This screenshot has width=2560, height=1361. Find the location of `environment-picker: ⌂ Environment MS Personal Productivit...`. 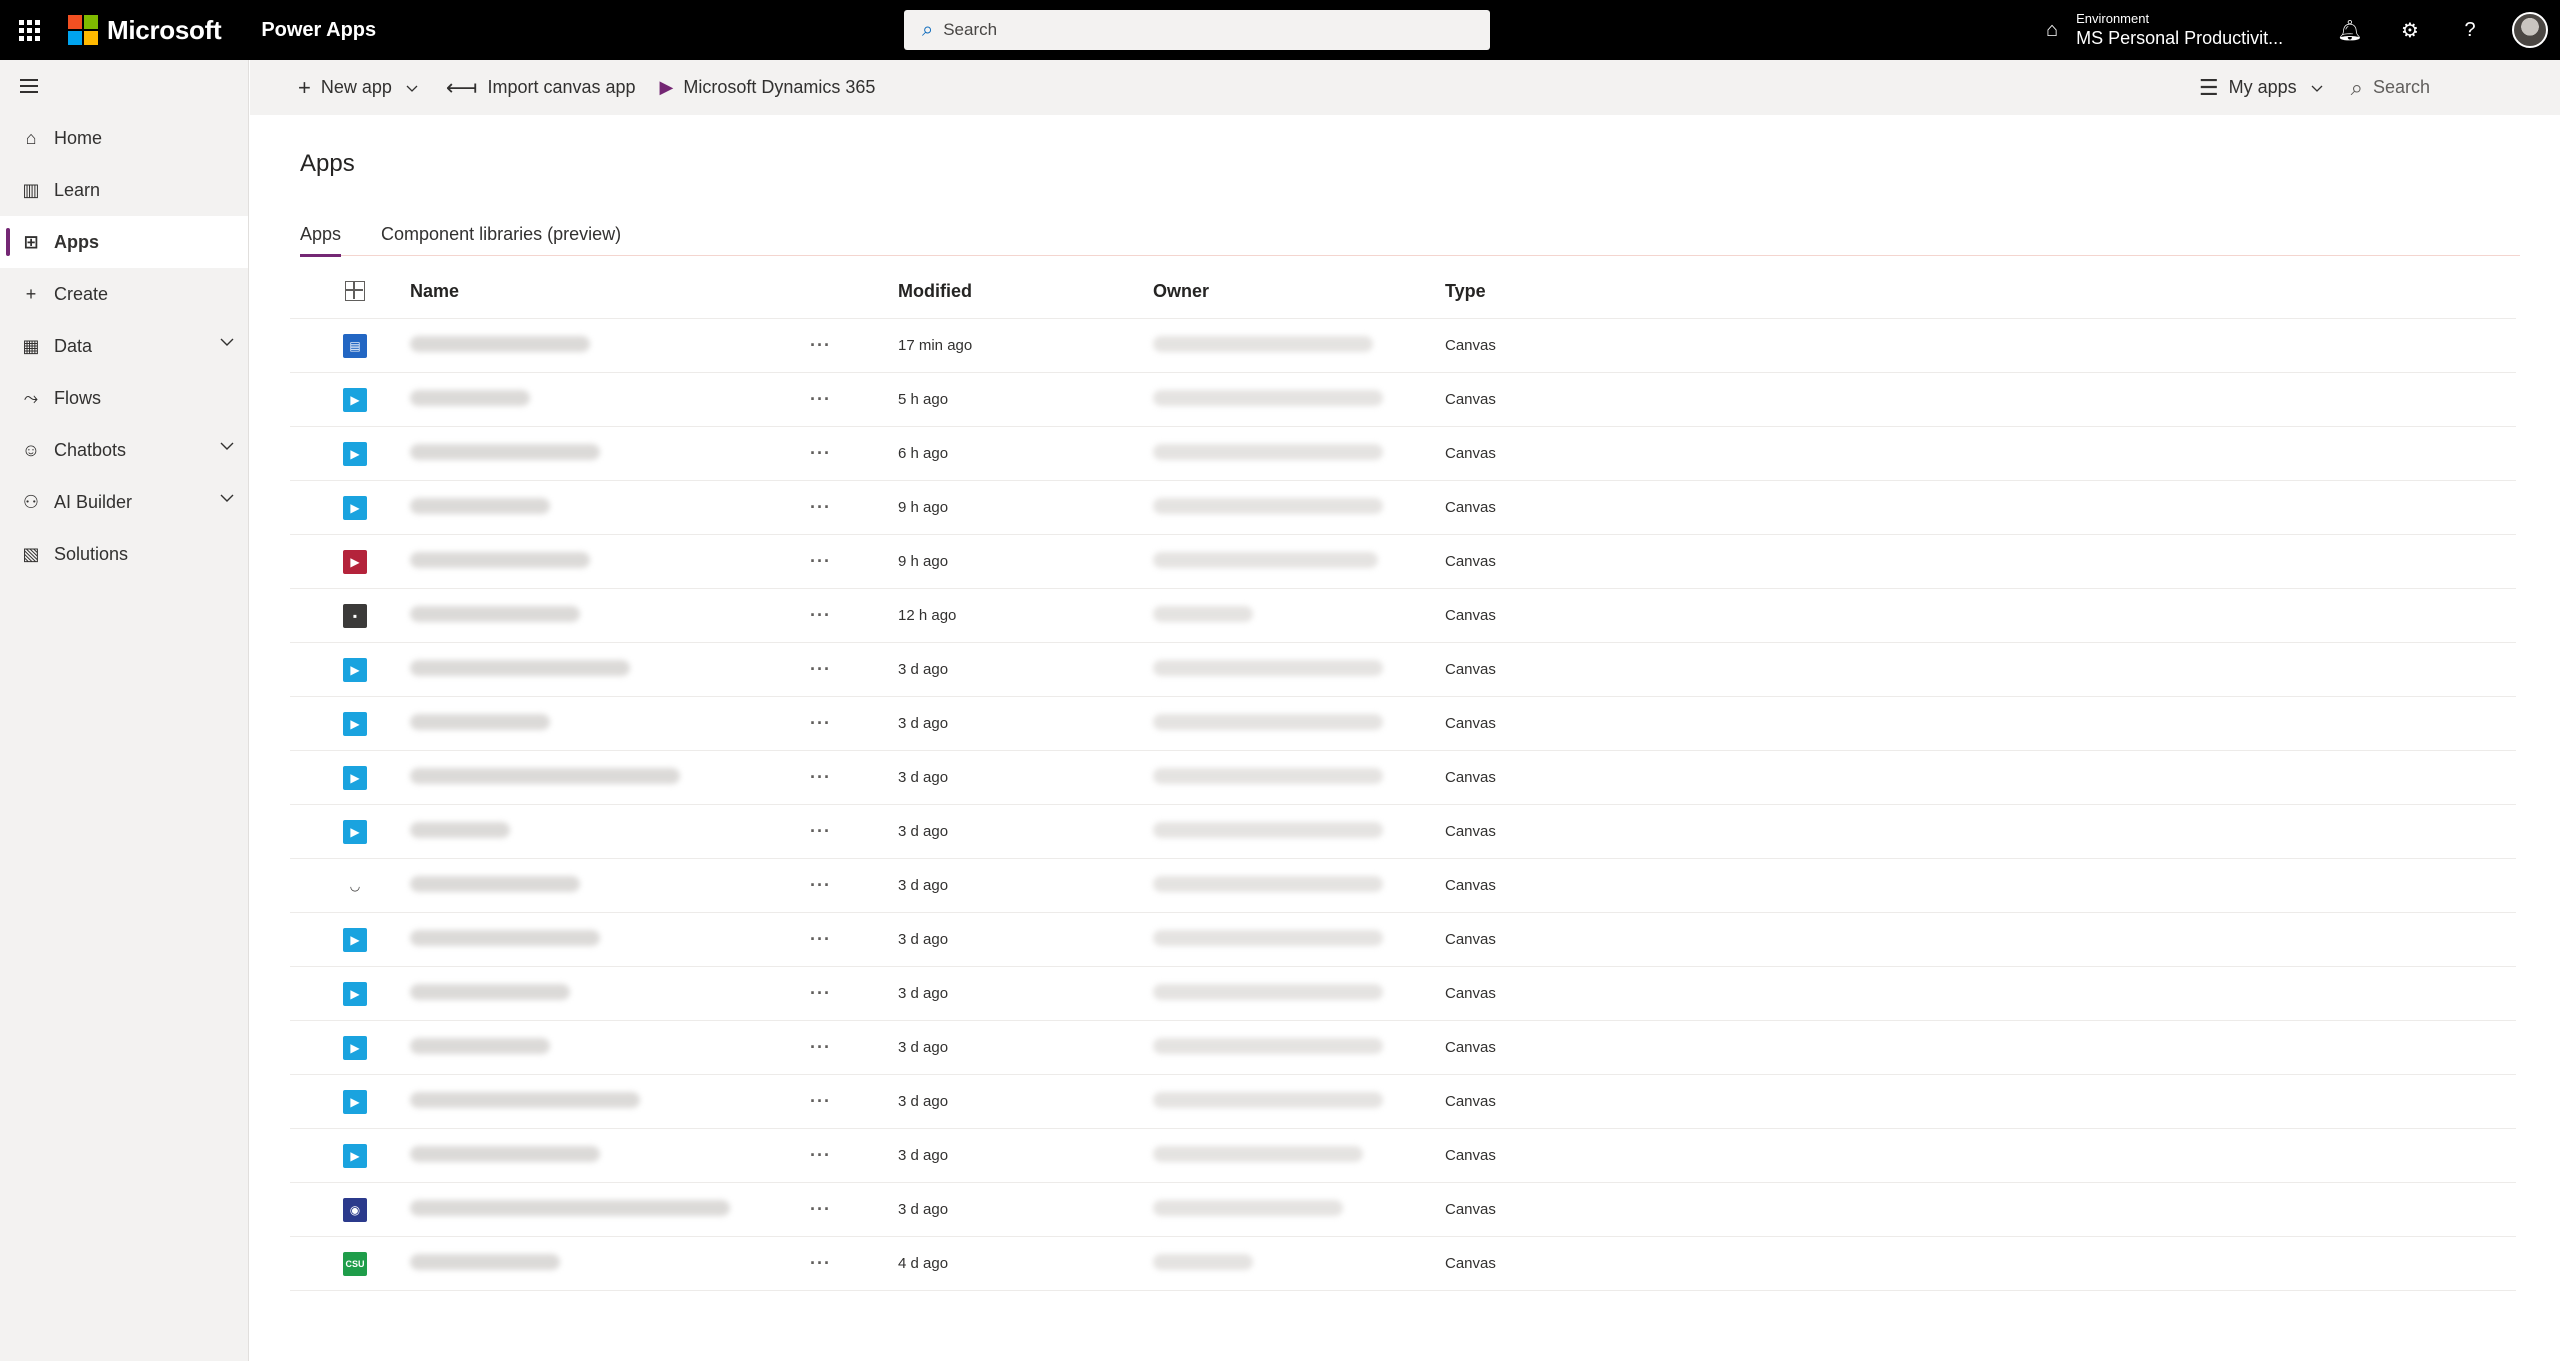

environment-picker: ⌂ Environment MS Personal Productivit... is located at coordinates (2164, 30).